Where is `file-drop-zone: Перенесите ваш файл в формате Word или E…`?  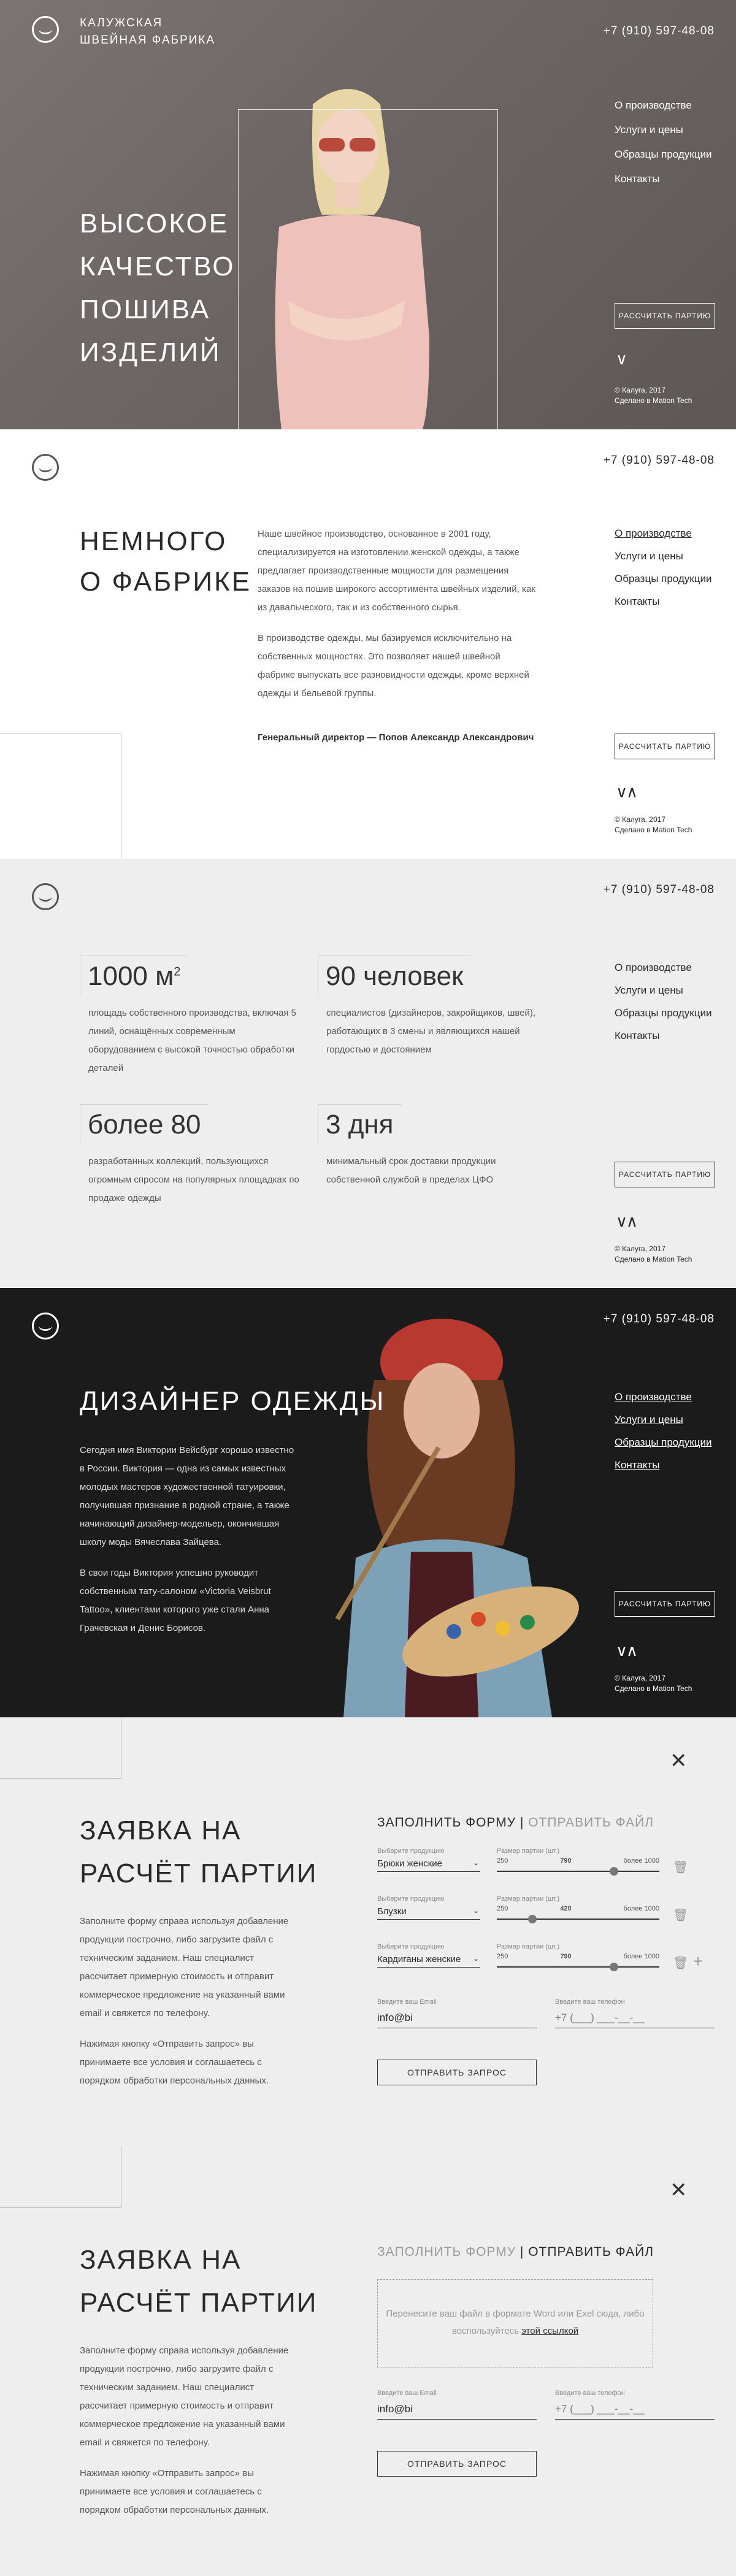 file-drop-zone: Перенесите ваш файл в формате Word или E… is located at coordinates (515, 2323).